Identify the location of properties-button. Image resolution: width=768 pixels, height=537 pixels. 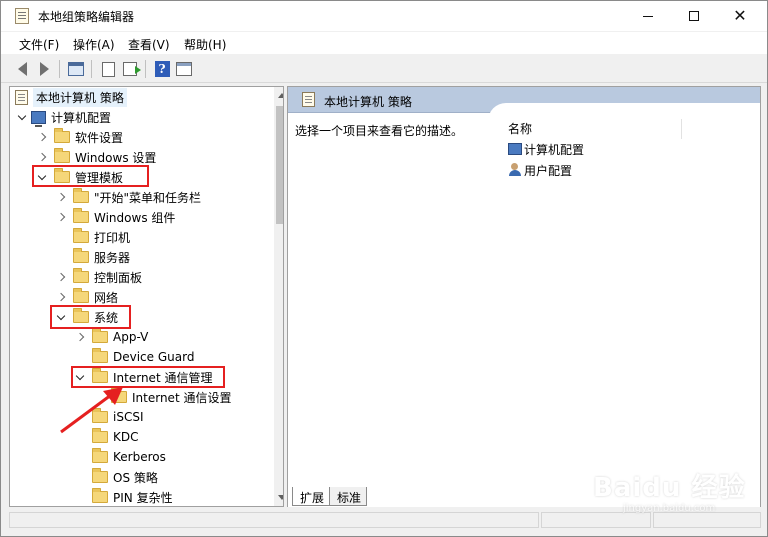
(108, 69).